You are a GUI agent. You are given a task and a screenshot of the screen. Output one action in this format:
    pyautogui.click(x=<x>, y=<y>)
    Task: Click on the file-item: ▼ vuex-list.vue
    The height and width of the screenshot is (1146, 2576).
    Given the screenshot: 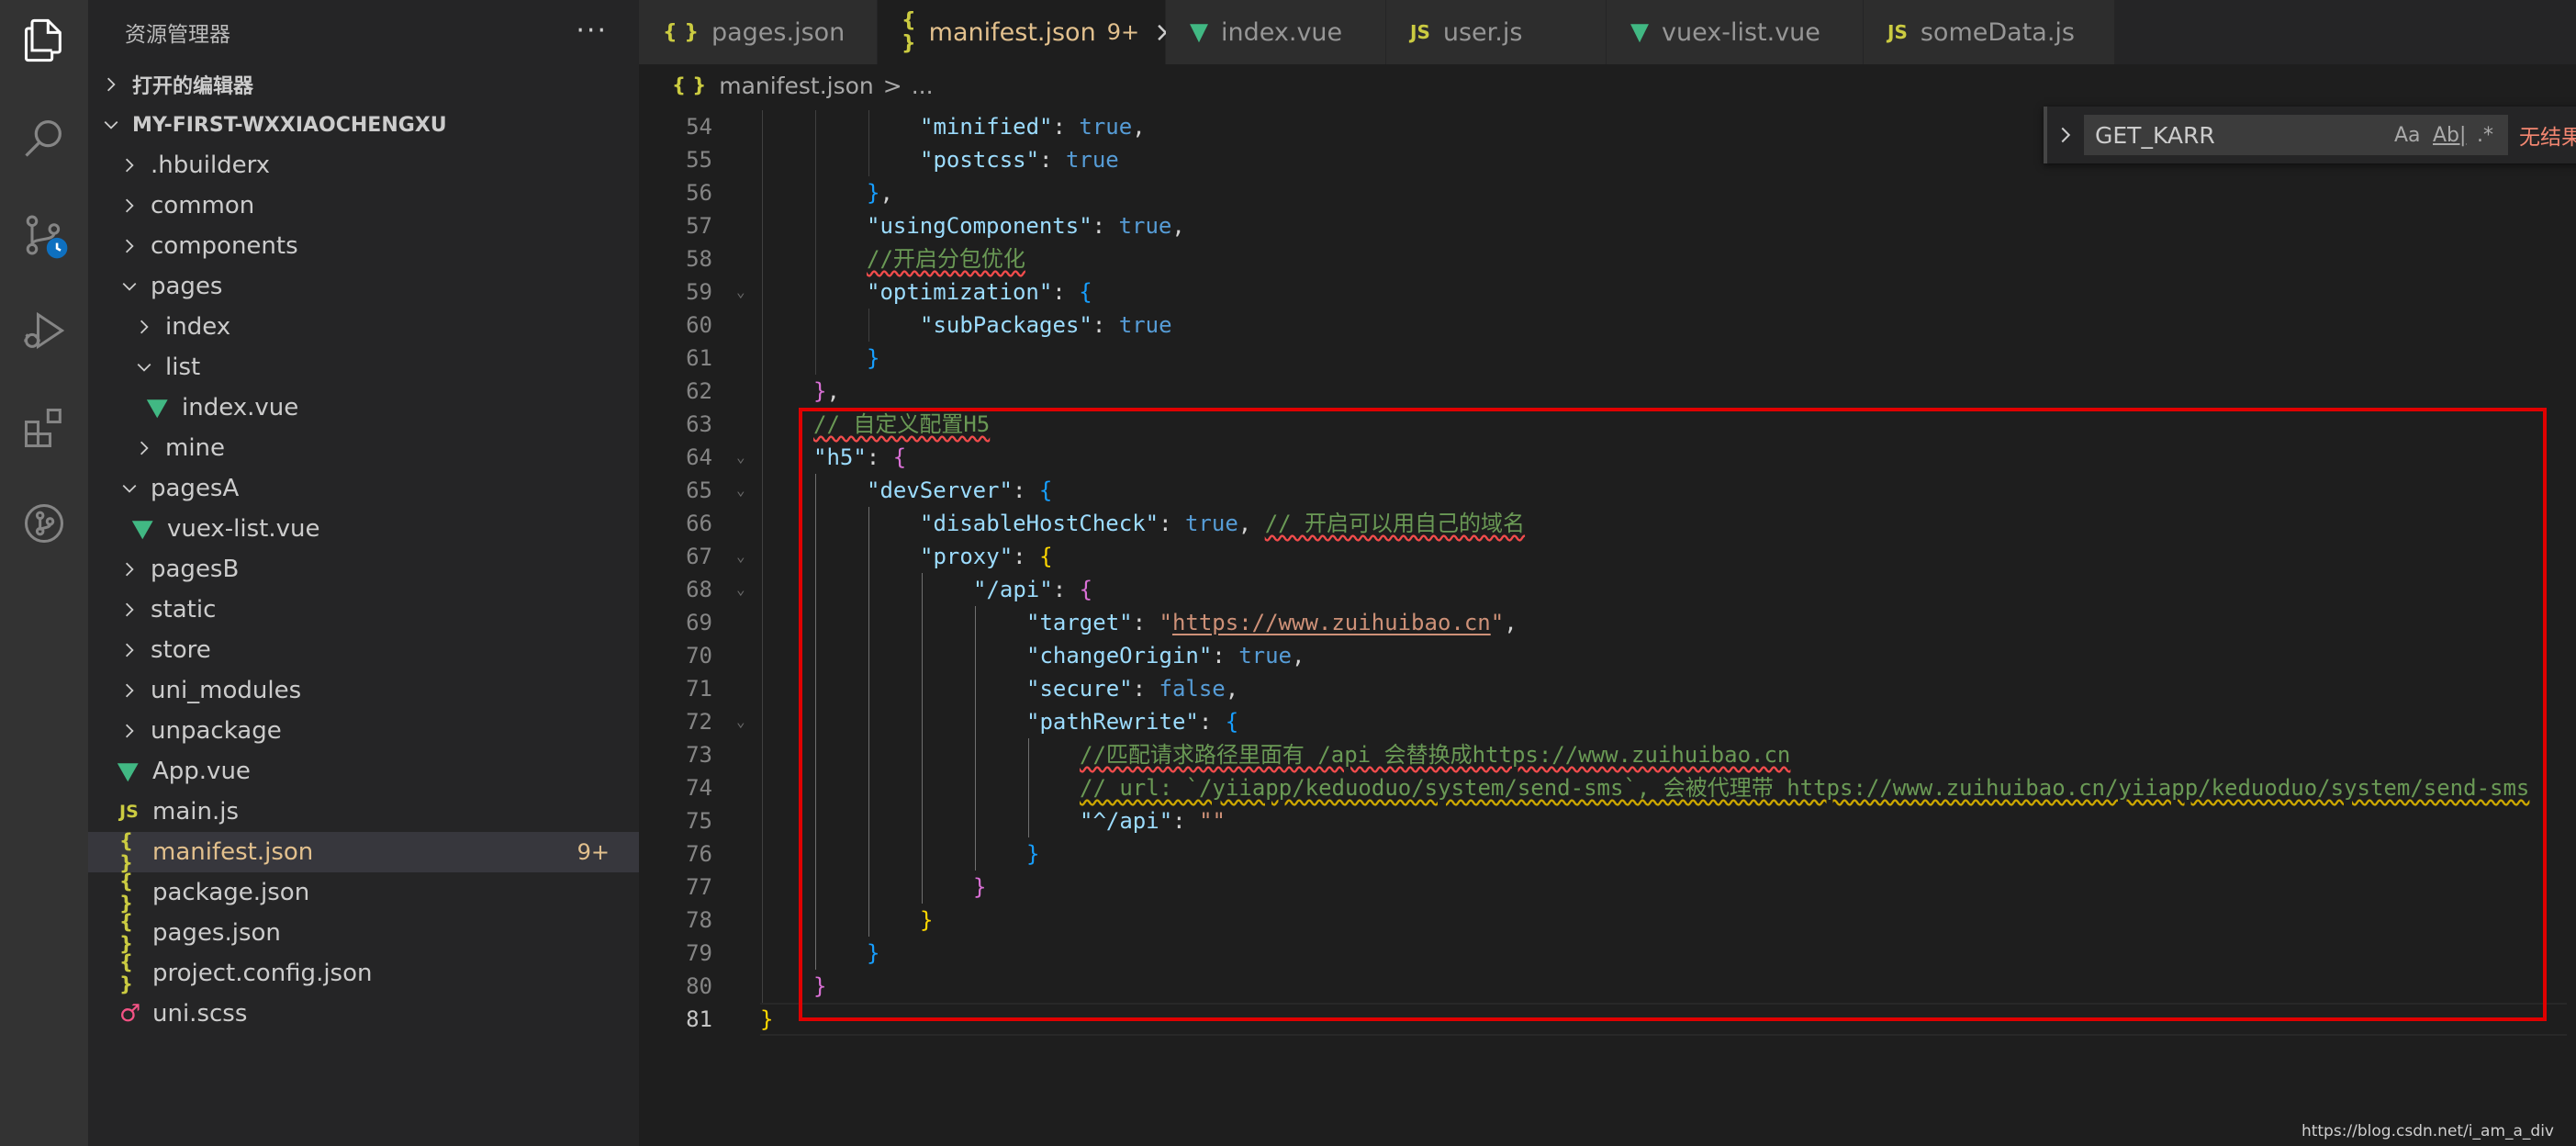 What is the action you would take?
    pyautogui.click(x=363, y=529)
    